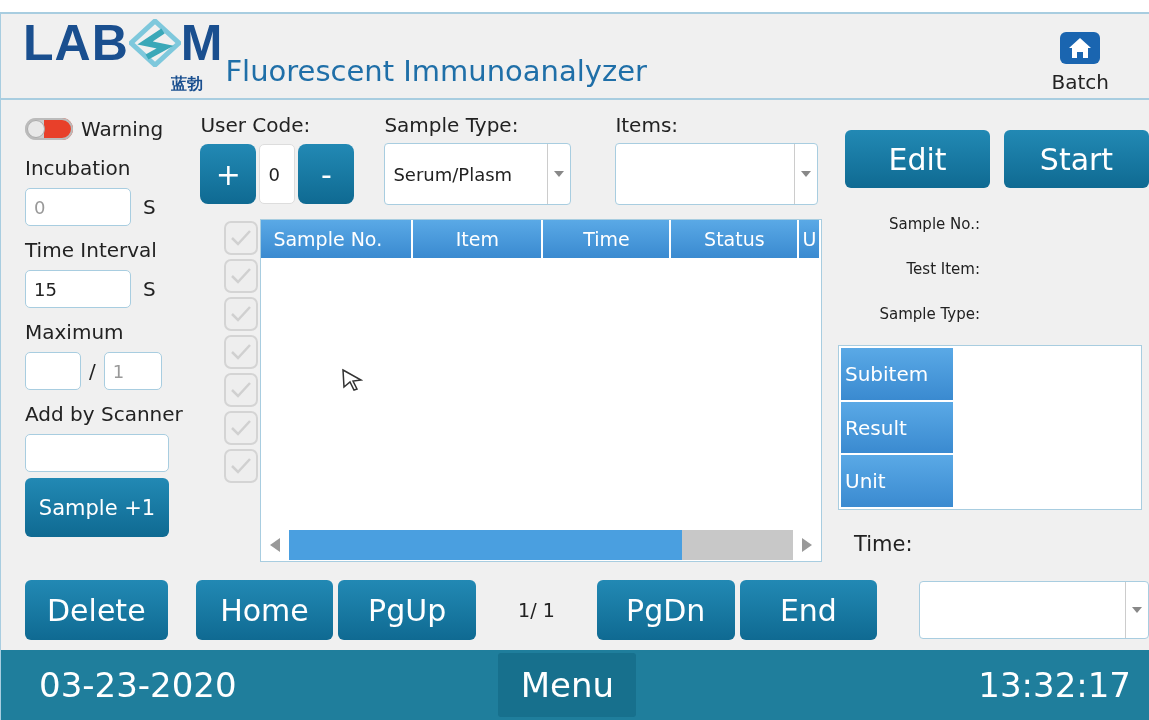  I want to click on sample-type-dropdown: Serum/Plasm, so click(478, 174).